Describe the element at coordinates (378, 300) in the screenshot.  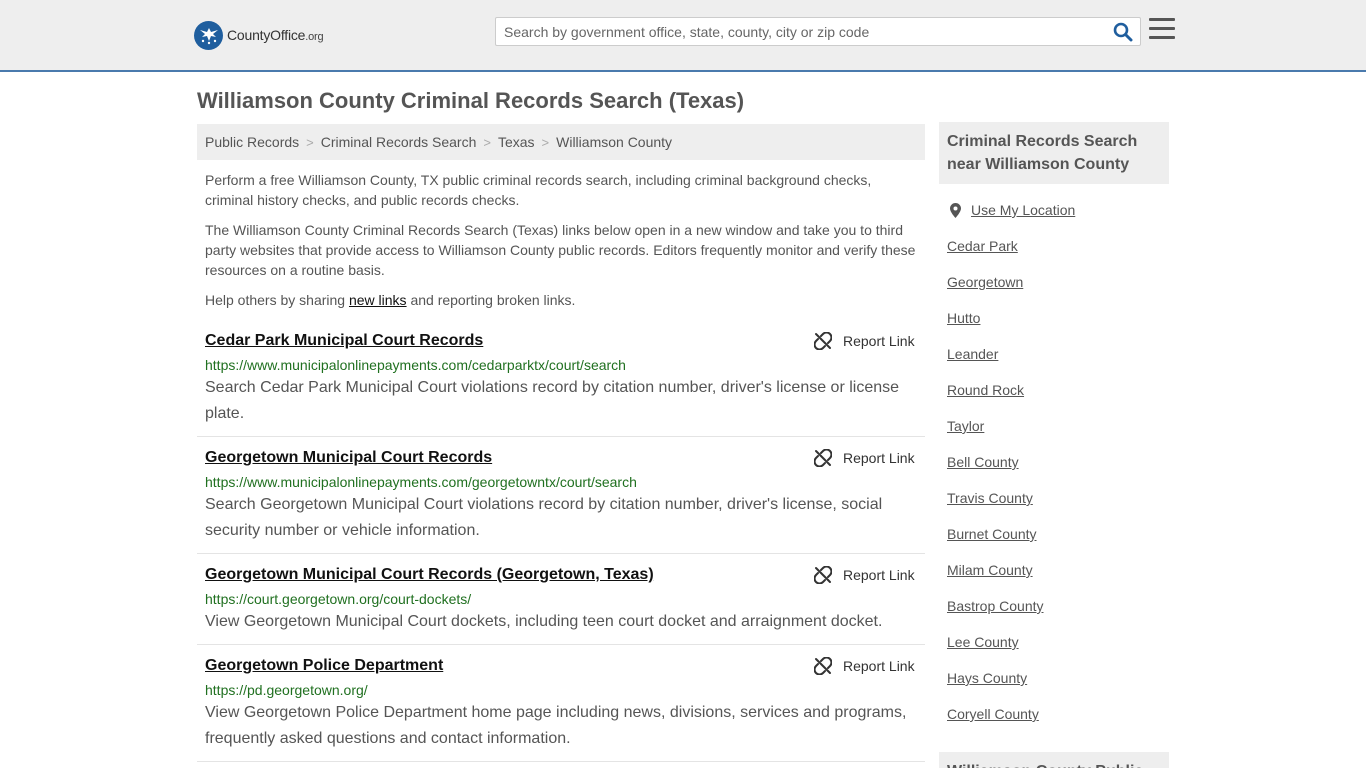
I see `new-links-link: new links` at that location.